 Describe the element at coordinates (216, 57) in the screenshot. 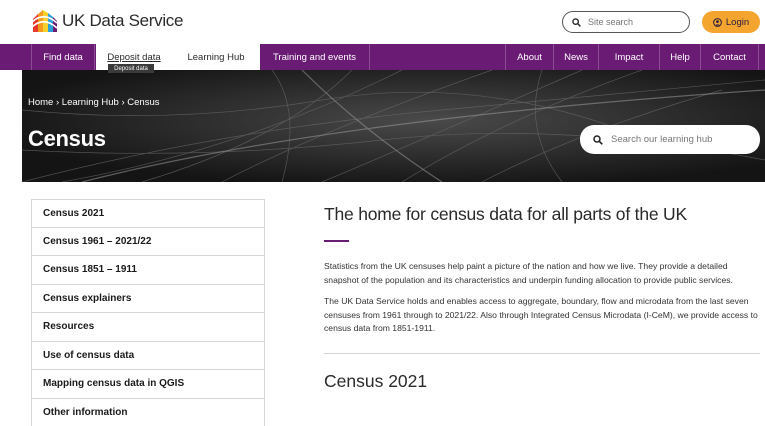

I see `nav-learning-hub: Learning Hub` at that location.